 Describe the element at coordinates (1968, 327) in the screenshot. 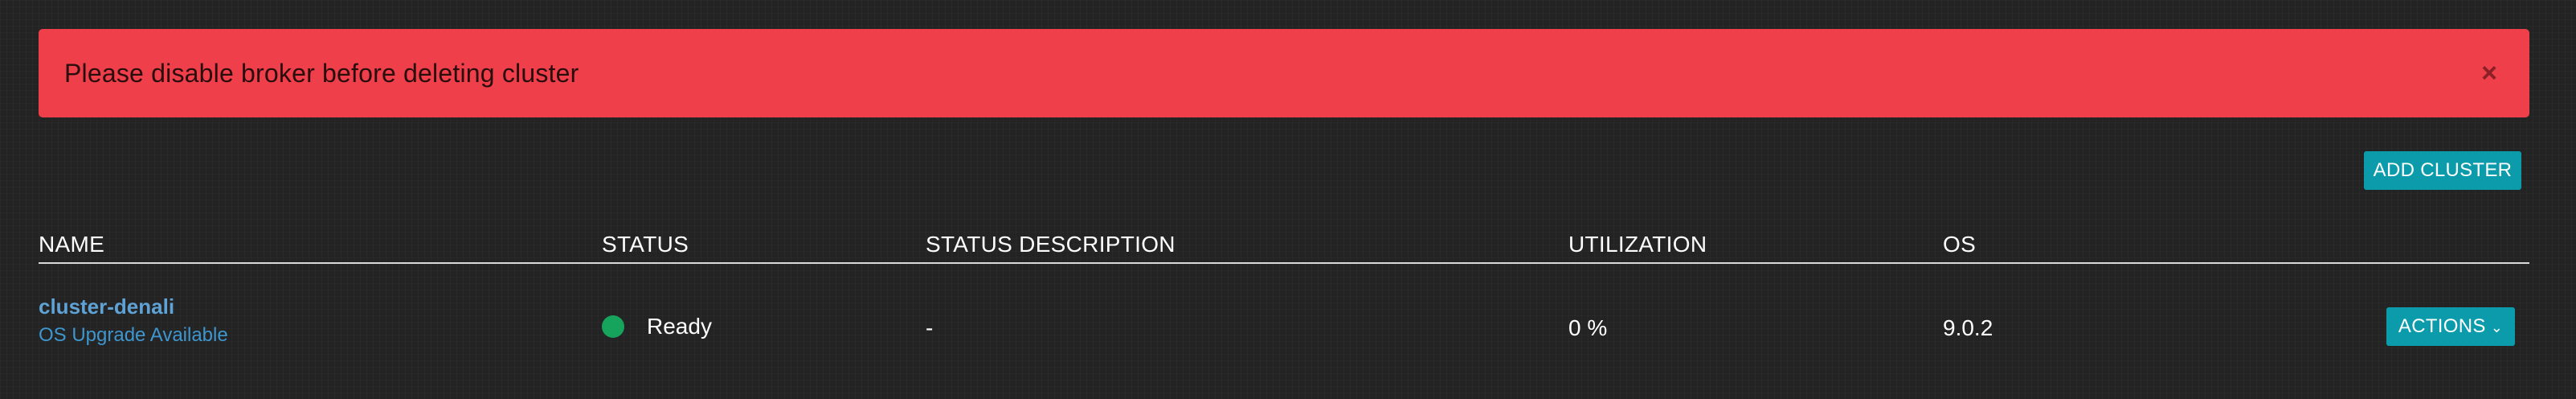

I see `os-version-text: 9.0.2` at that location.